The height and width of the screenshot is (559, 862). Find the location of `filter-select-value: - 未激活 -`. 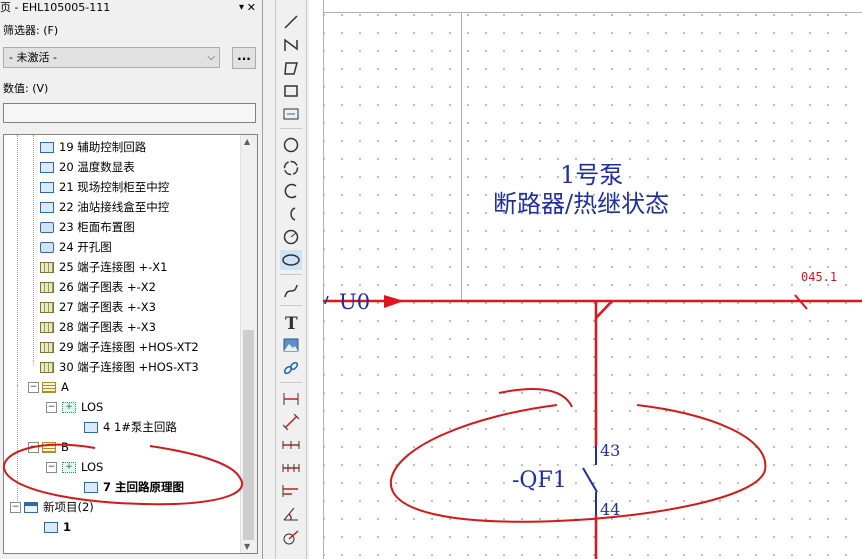

filter-select-value: - 未激活 - is located at coordinates (33, 57).